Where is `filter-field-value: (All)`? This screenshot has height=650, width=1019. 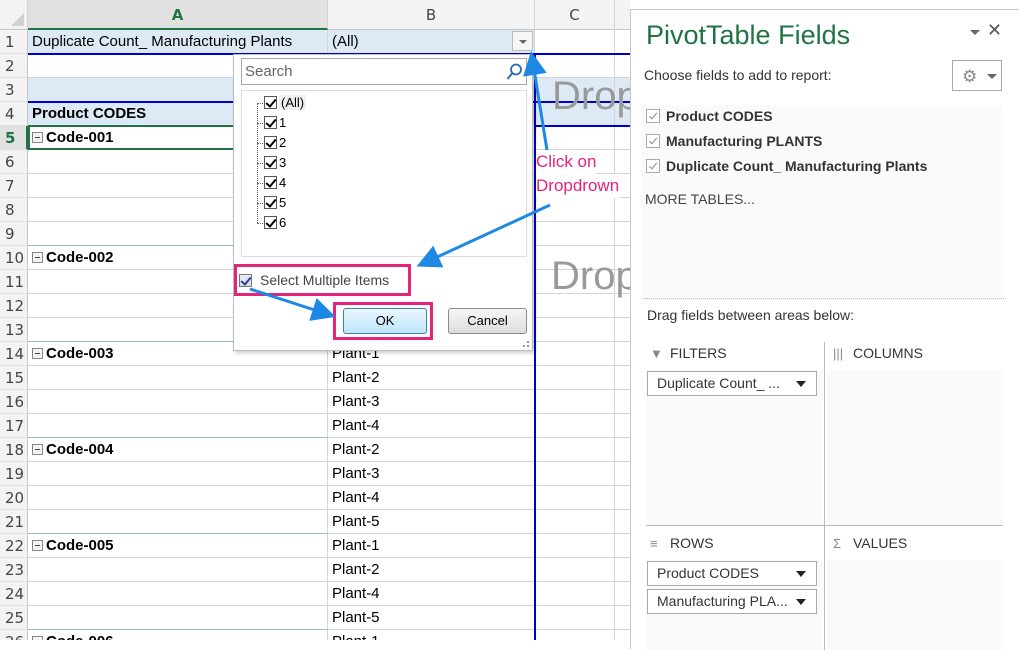 filter-field-value: (All) is located at coordinates (431, 42).